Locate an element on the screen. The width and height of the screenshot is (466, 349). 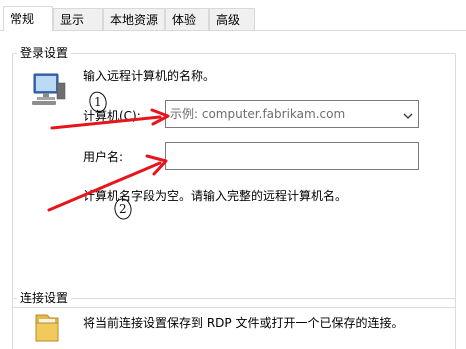
tab-local-resources: 本地资源 is located at coordinates (134, 19).